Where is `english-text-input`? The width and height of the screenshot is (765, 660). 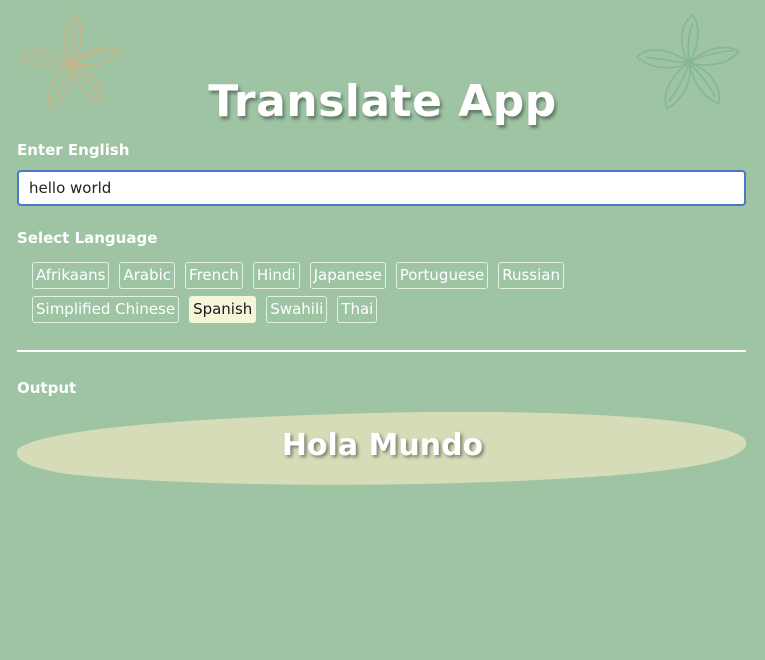
english-text-input is located at coordinates (381, 188).